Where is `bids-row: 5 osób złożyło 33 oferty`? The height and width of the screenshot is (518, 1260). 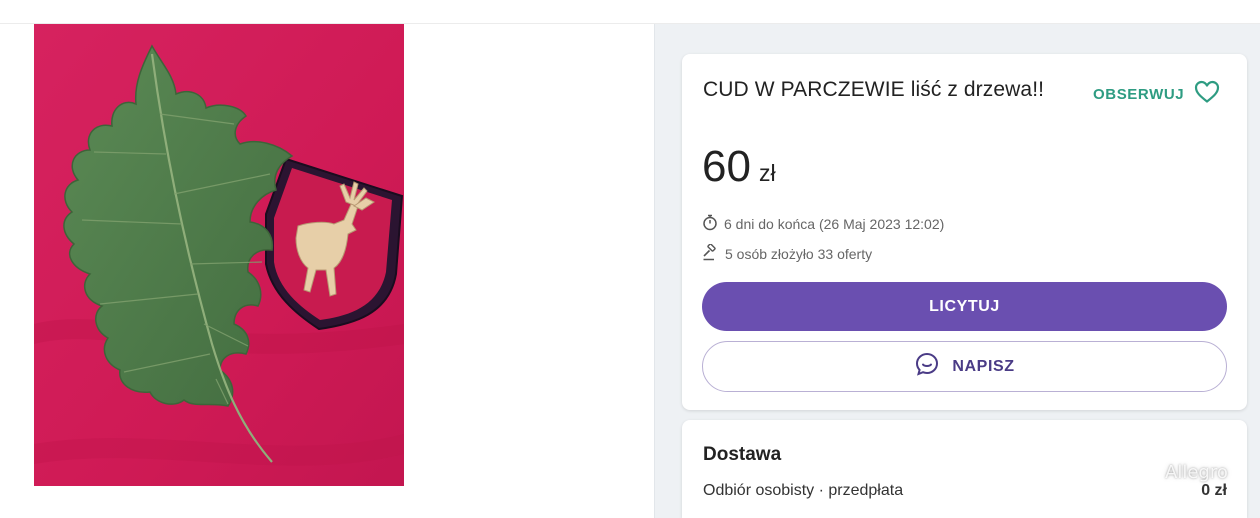
bids-row: 5 osób złożyło 33 oferty is located at coordinates (787, 253).